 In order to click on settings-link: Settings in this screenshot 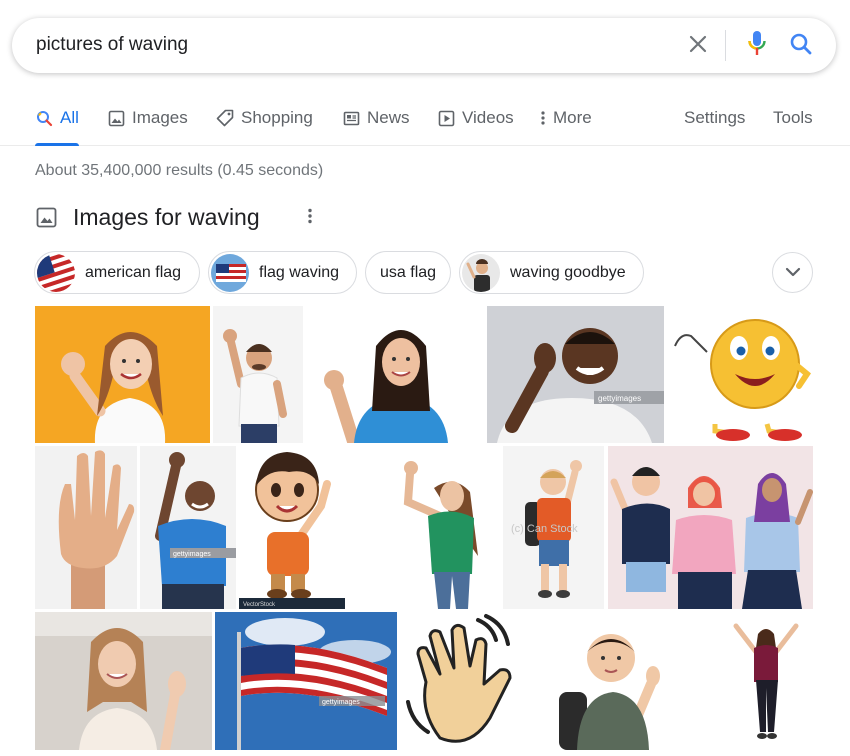, I will do `click(714, 127)`.